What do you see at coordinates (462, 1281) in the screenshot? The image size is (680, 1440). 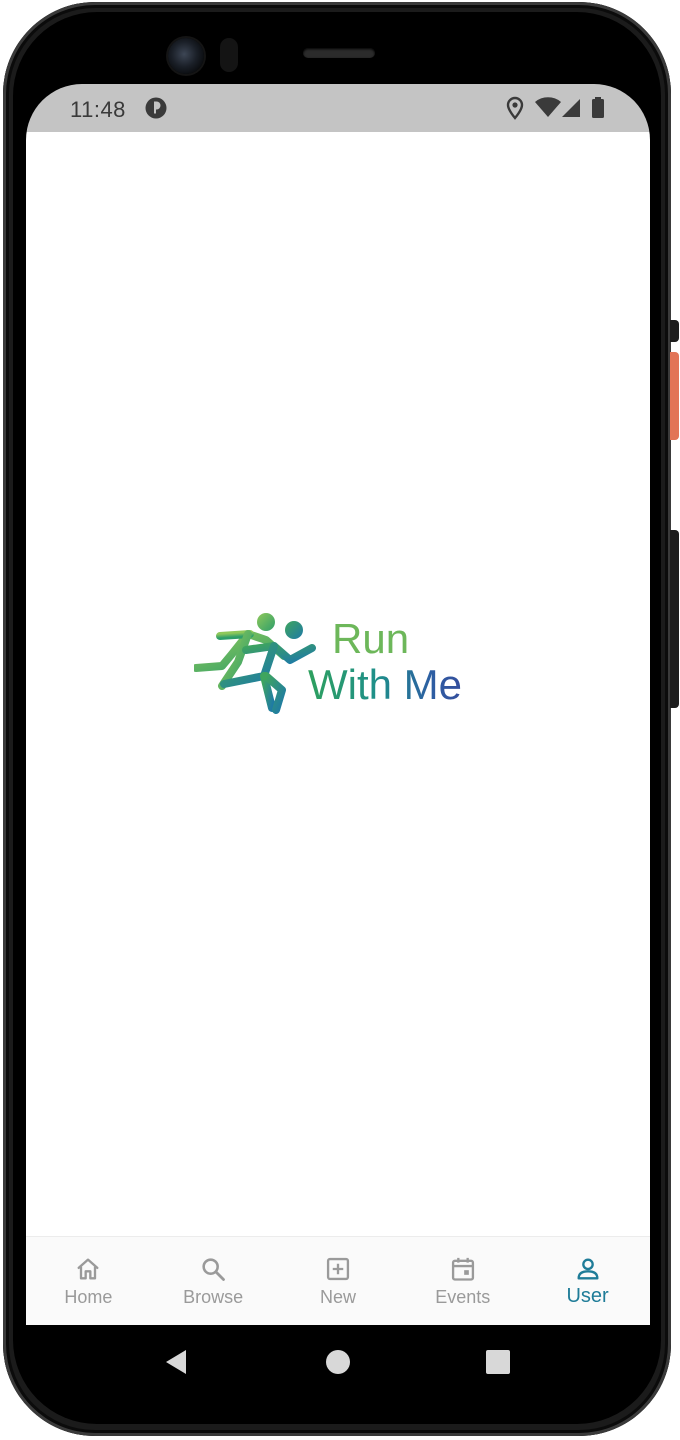 I see `nav-item-events: Events` at bounding box center [462, 1281].